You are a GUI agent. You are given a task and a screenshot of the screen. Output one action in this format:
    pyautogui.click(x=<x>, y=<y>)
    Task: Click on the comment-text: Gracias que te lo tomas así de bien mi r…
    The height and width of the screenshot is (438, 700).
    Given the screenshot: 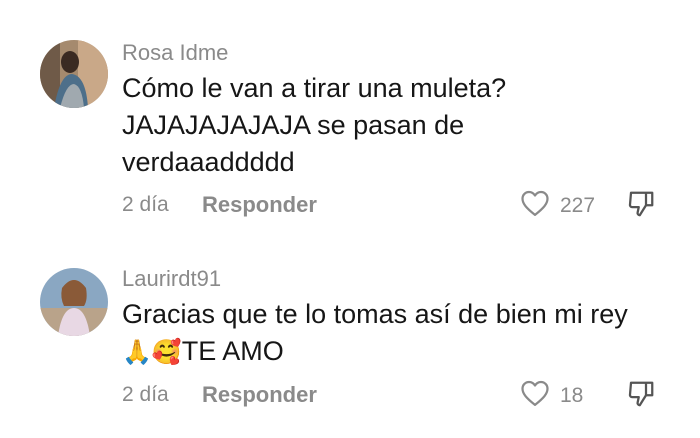 What is the action you would take?
    pyautogui.click(x=402, y=333)
    